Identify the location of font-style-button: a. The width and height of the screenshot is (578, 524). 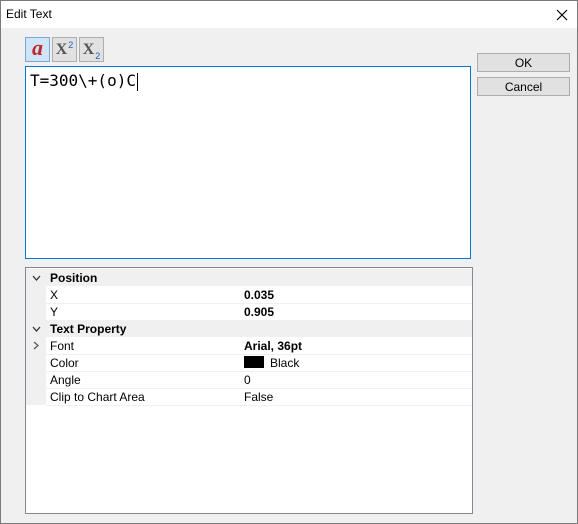
(37, 49).